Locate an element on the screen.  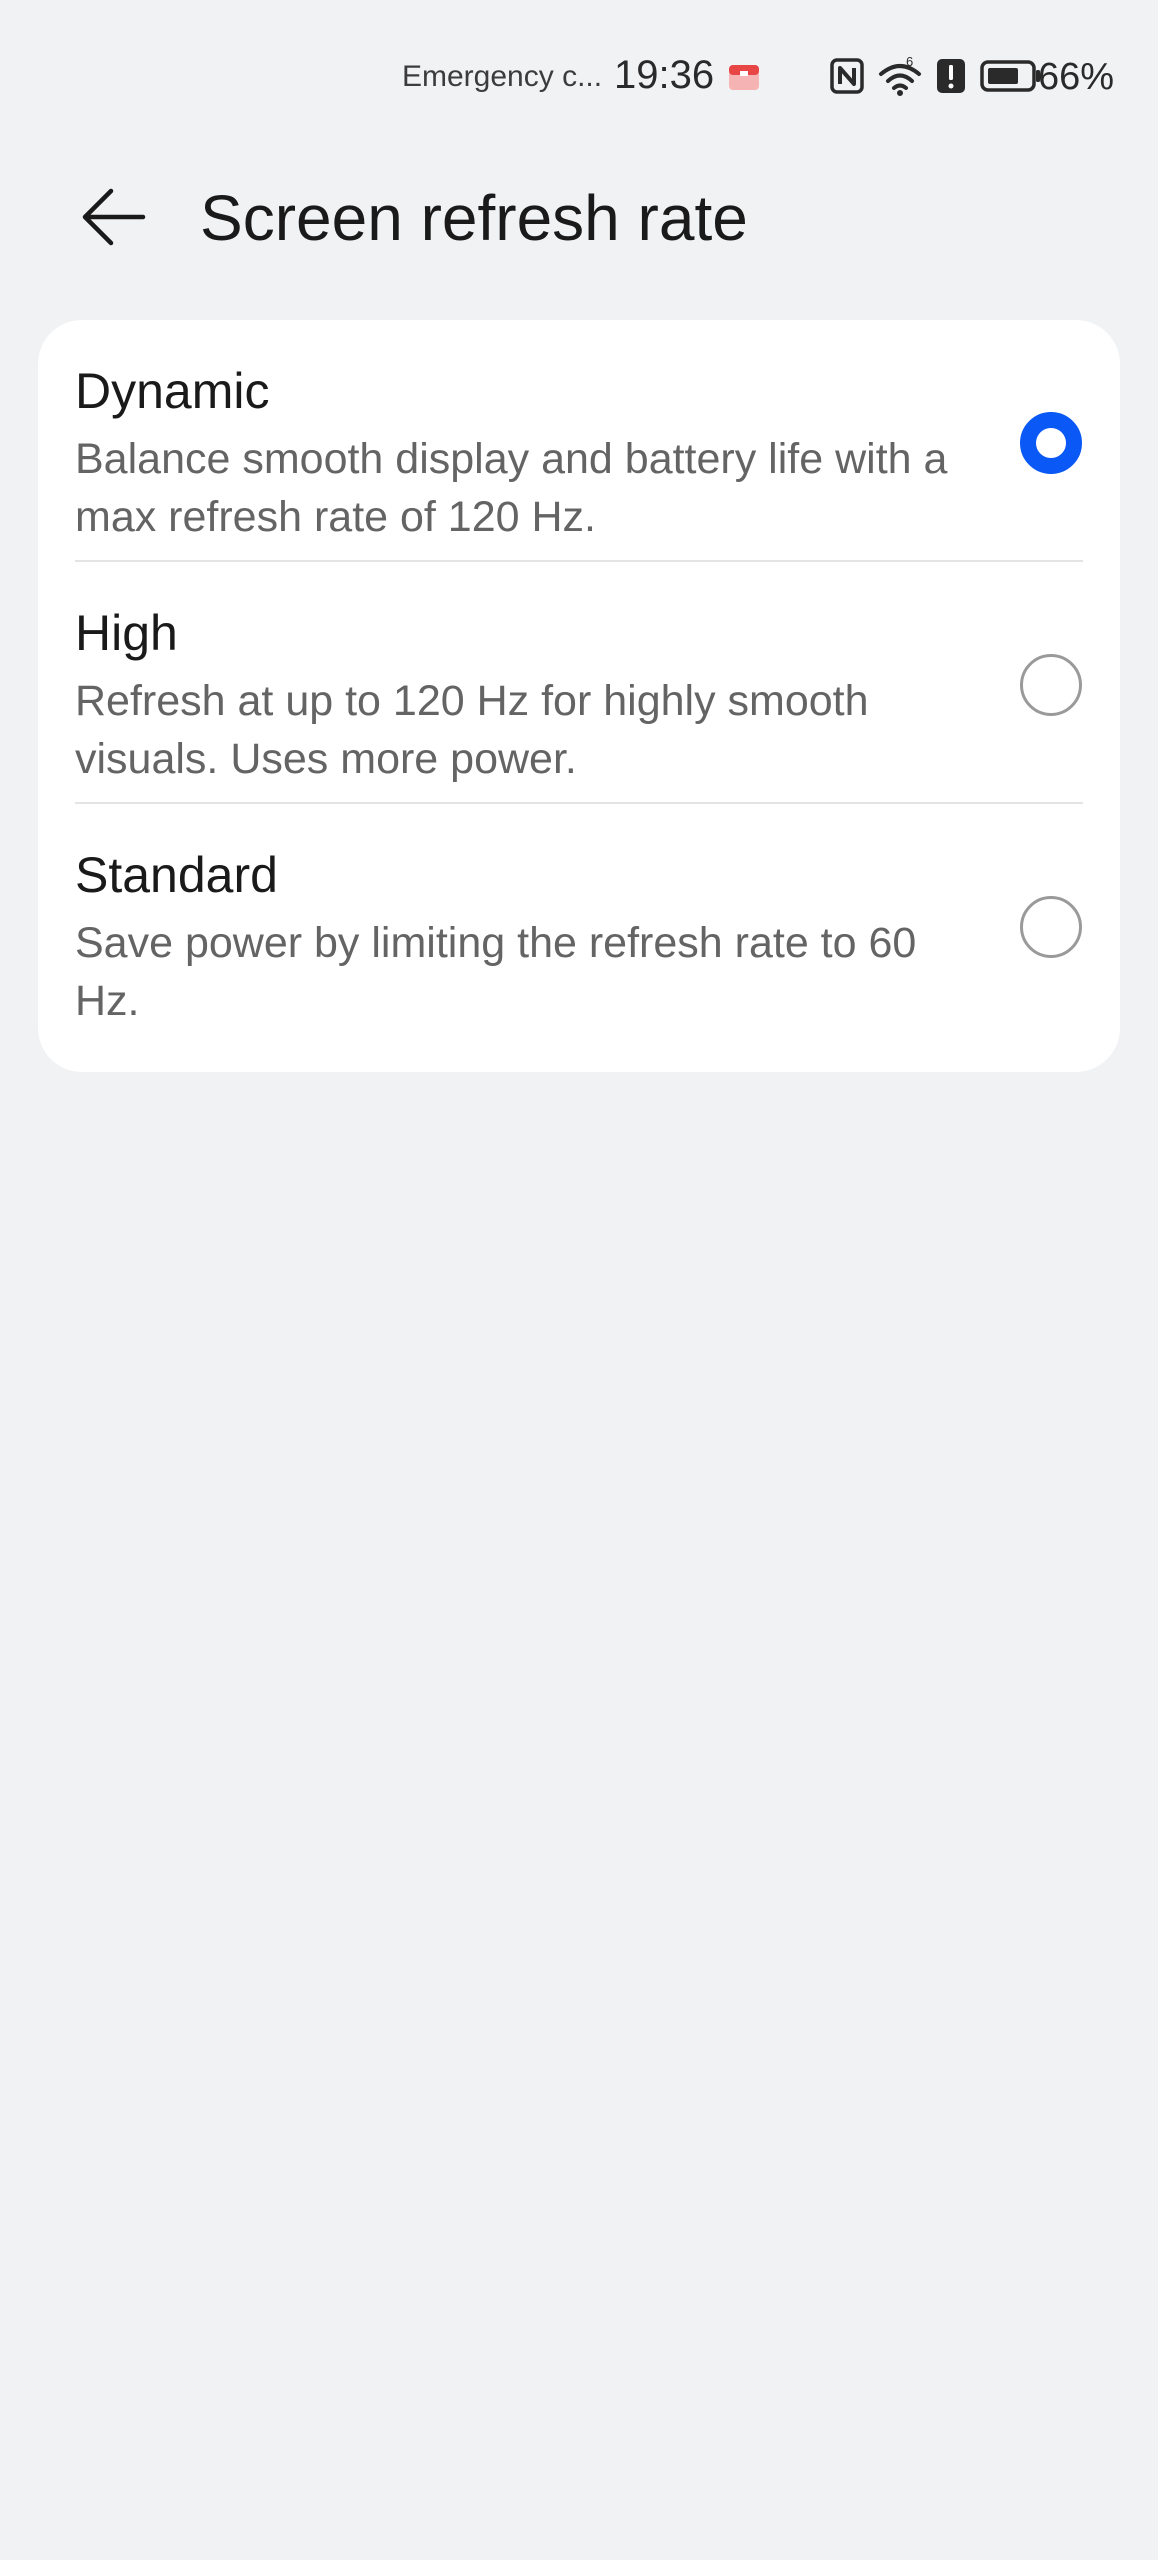
status-bar: Emergency c... 19:36 6 66% is located at coordinates (579, 80).